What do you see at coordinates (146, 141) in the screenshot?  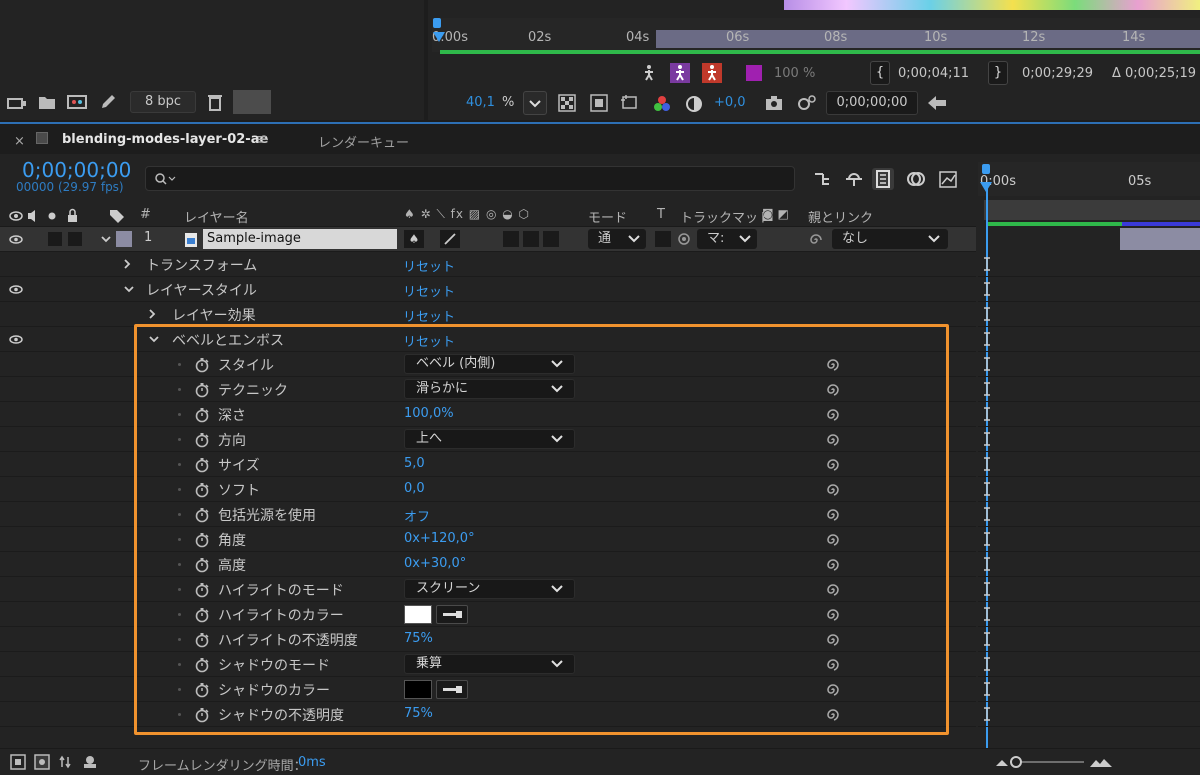 I see `timeline-tab: × blending-modes-layer-02-ae ≡` at bounding box center [146, 141].